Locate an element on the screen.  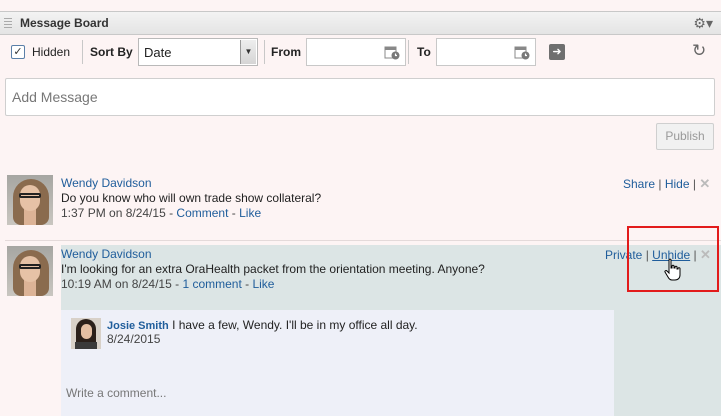
go-arrow-icon: ➜ is located at coordinates (557, 52).